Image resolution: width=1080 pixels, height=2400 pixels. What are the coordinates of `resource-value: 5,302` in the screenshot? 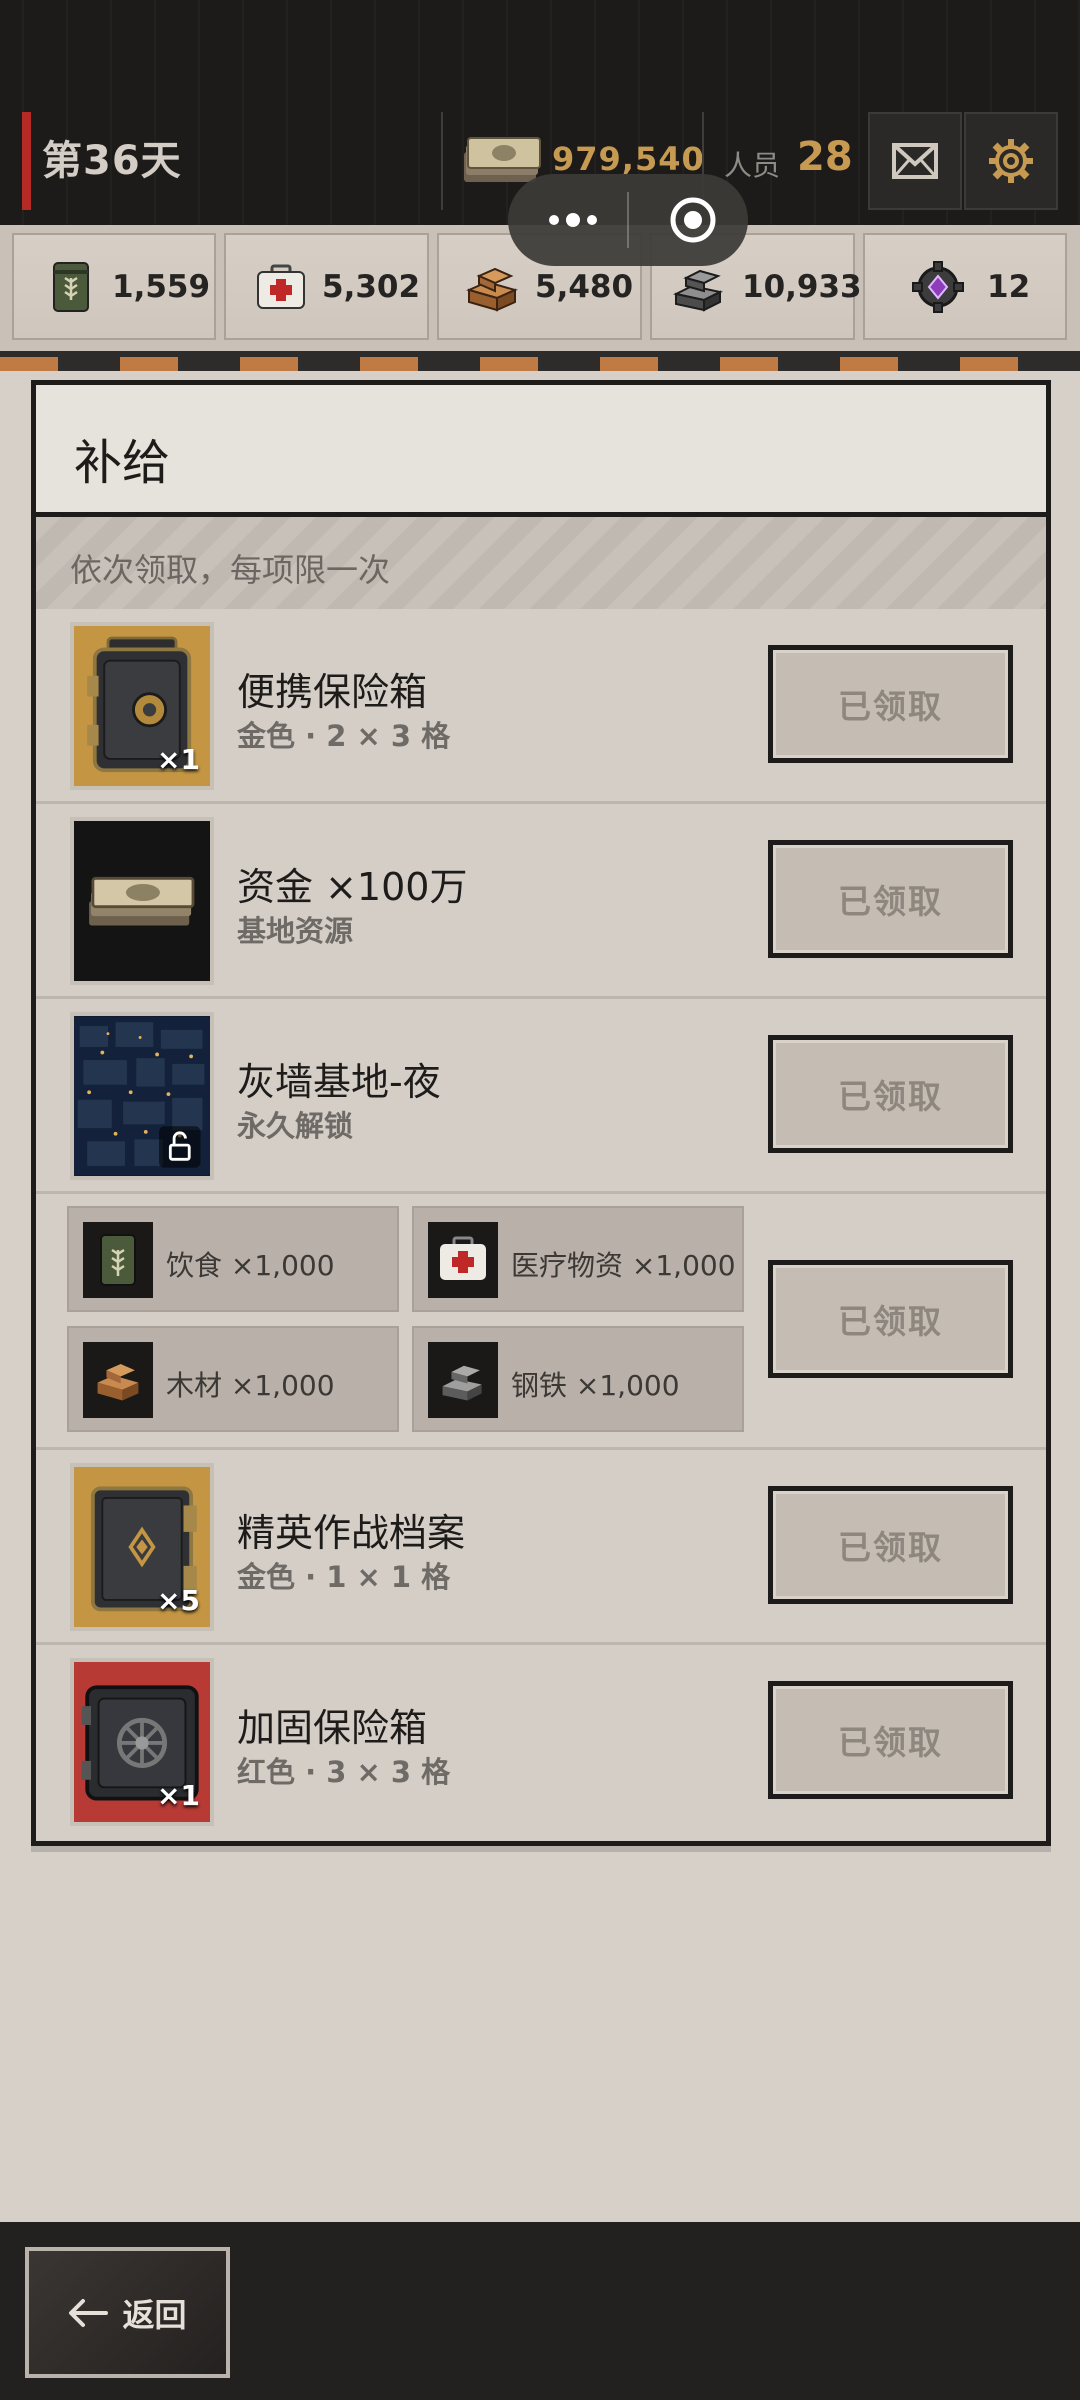 It's located at (371, 287).